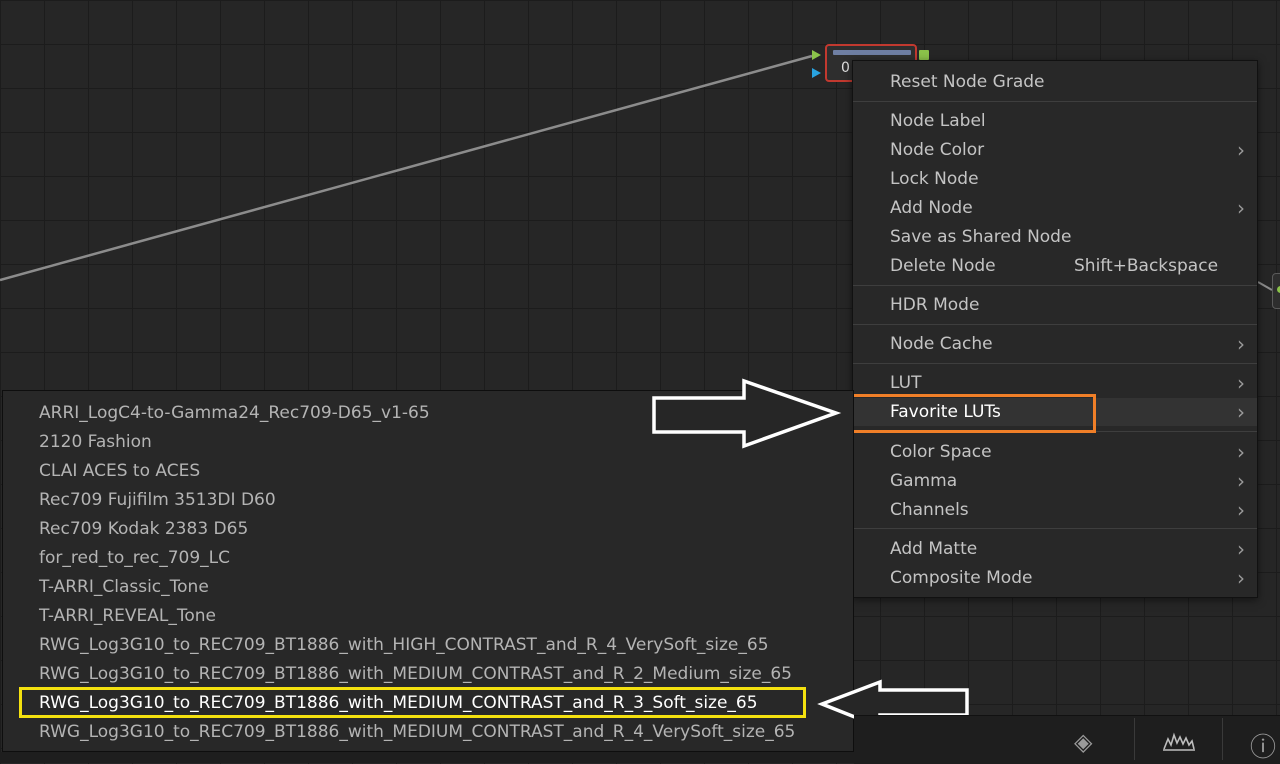 Image resolution: width=1280 pixels, height=764 pixels. I want to click on menu-item-label: HDR Mode, so click(935, 305).